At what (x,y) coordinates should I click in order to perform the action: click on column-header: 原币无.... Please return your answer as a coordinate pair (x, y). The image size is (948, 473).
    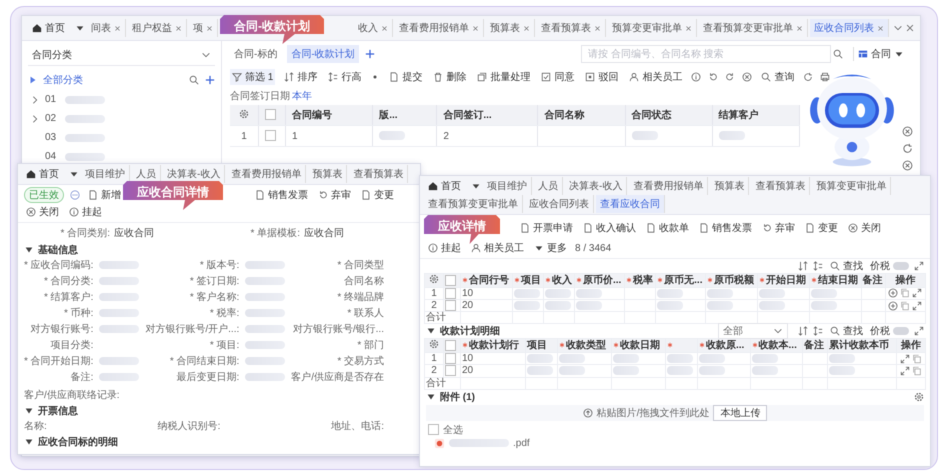
    Looking at the image, I should click on (681, 281).